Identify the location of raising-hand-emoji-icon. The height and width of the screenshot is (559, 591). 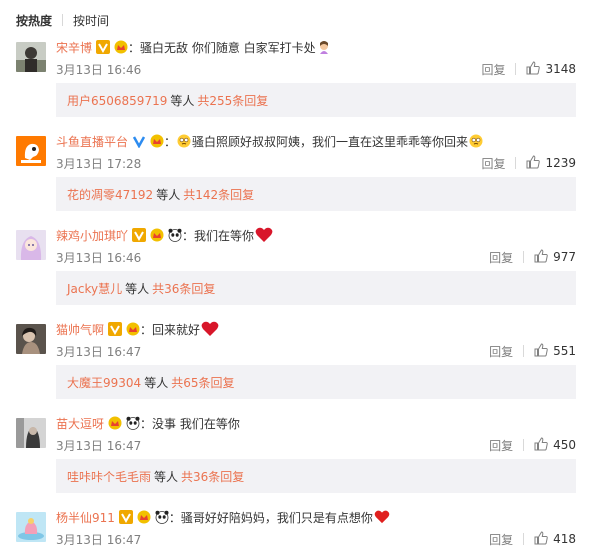
(324, 47).